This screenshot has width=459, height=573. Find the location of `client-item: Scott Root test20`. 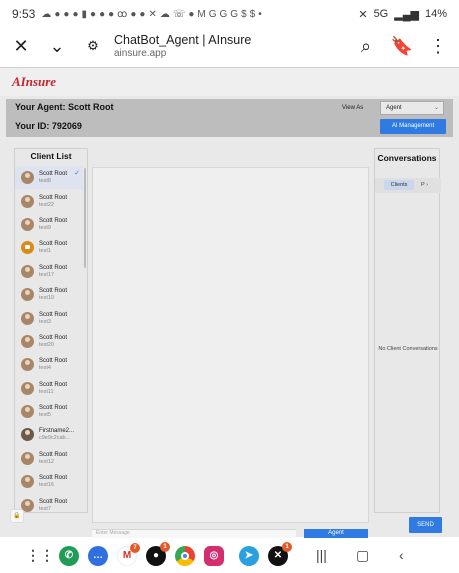

client-item: Scott Root test20 is located at coordinates (49, 341).